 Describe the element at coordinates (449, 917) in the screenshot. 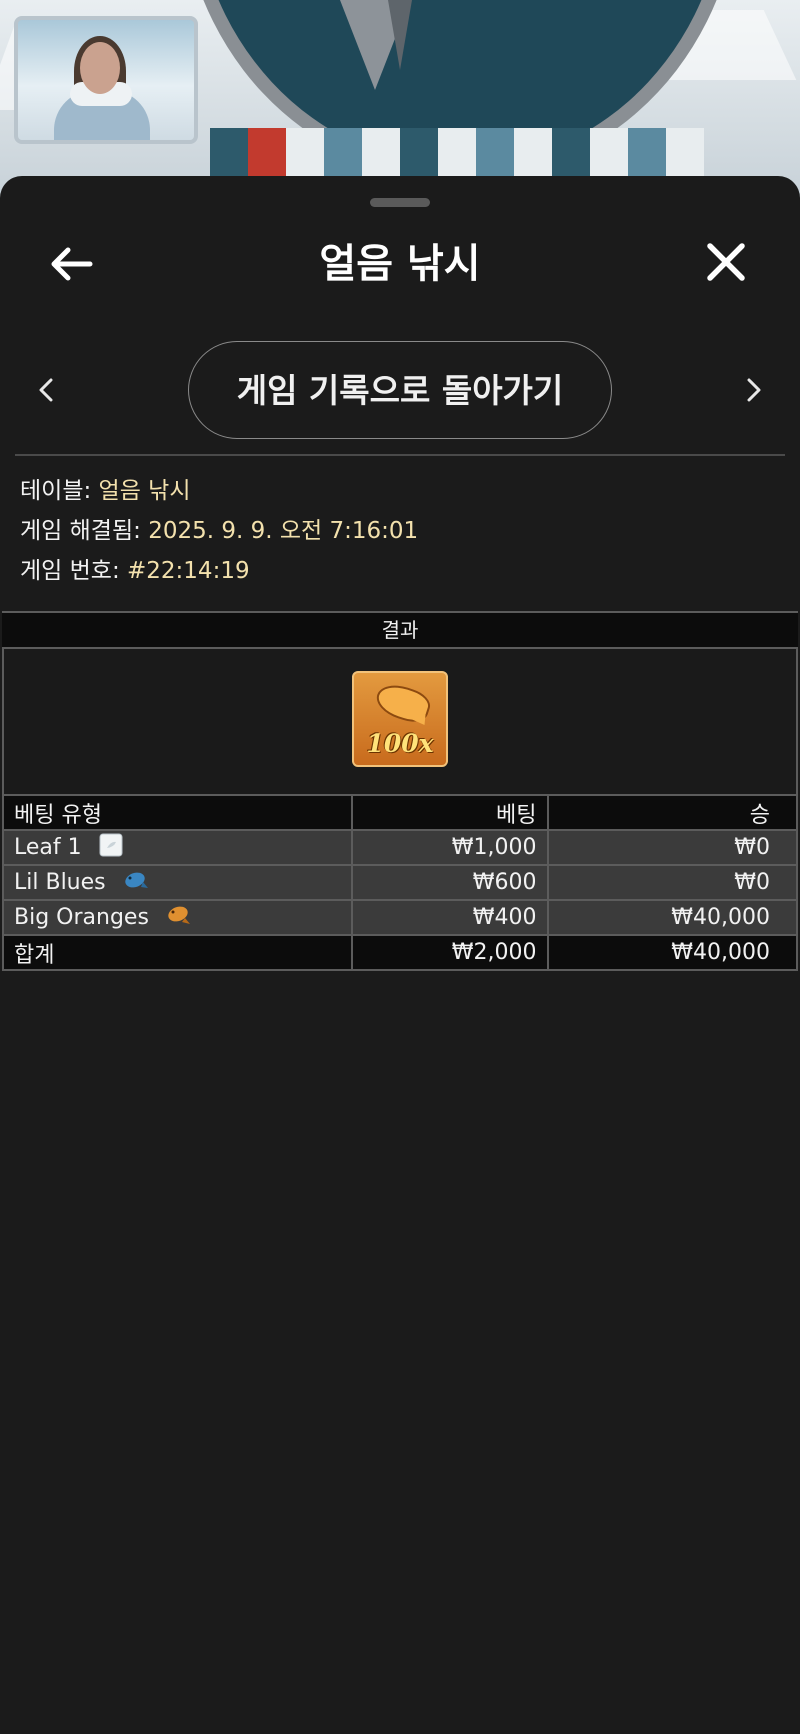

I see `bet-amount-cell: ₩400` at that location.